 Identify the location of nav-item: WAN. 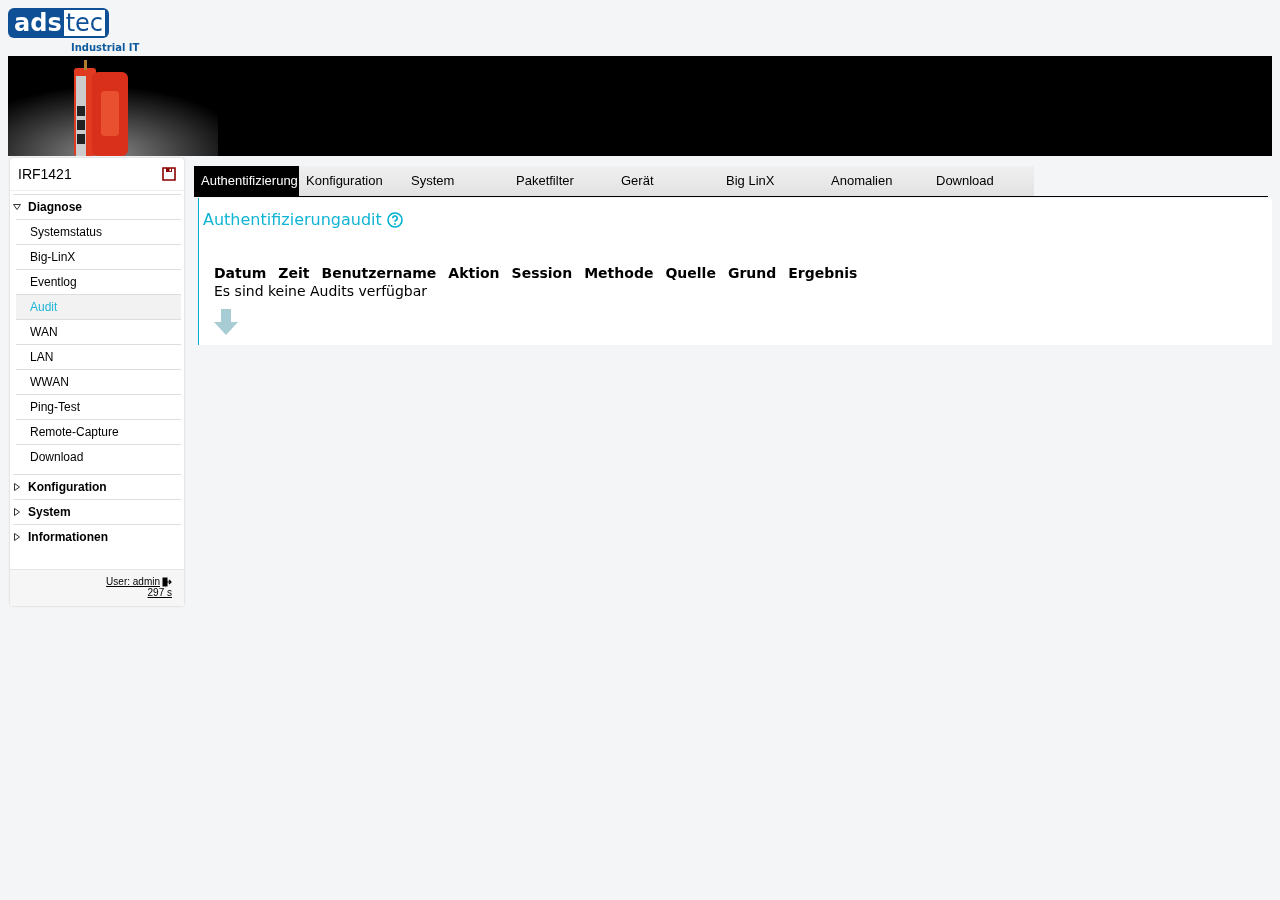
(98, 331).